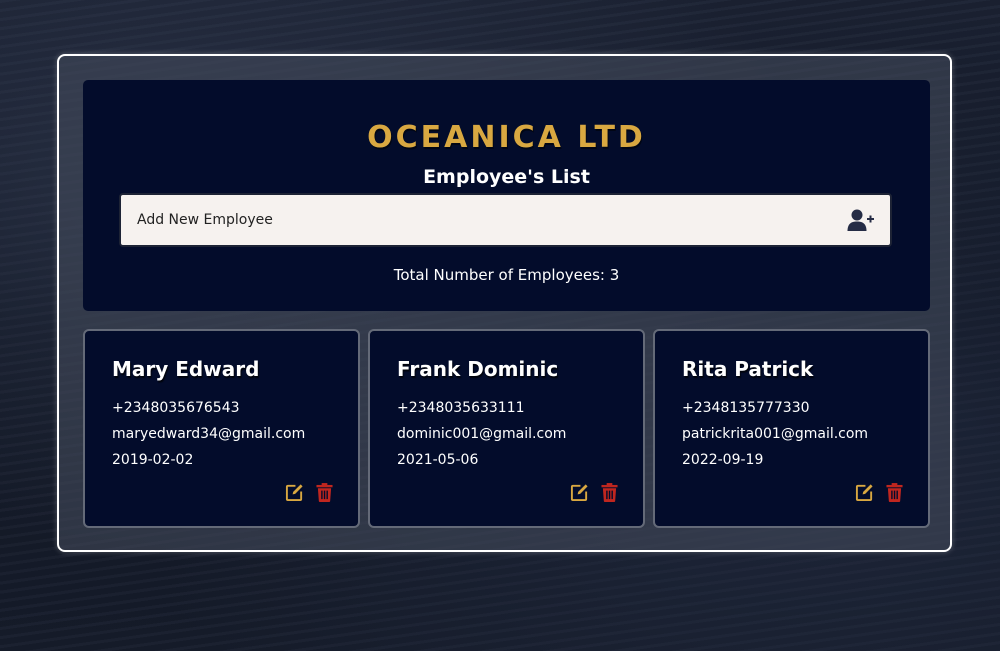  Describe the element at coordinates (209, 434) in the screenshot. I see `employee-email: maryedward34@gmail.com` at that location.